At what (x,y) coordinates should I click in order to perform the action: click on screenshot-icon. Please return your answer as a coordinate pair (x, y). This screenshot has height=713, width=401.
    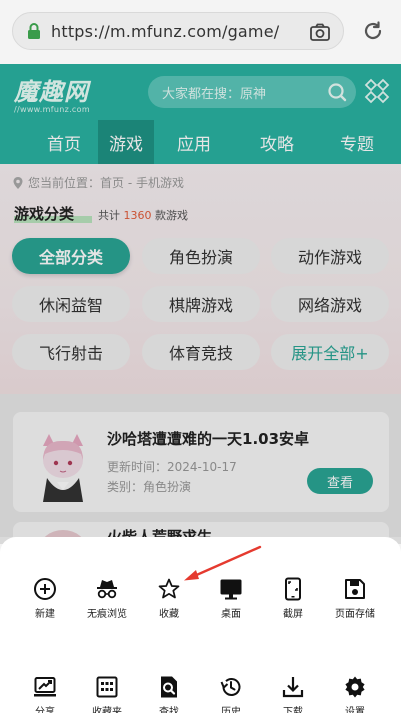
    Looking at the image, I should click on (293, 589).